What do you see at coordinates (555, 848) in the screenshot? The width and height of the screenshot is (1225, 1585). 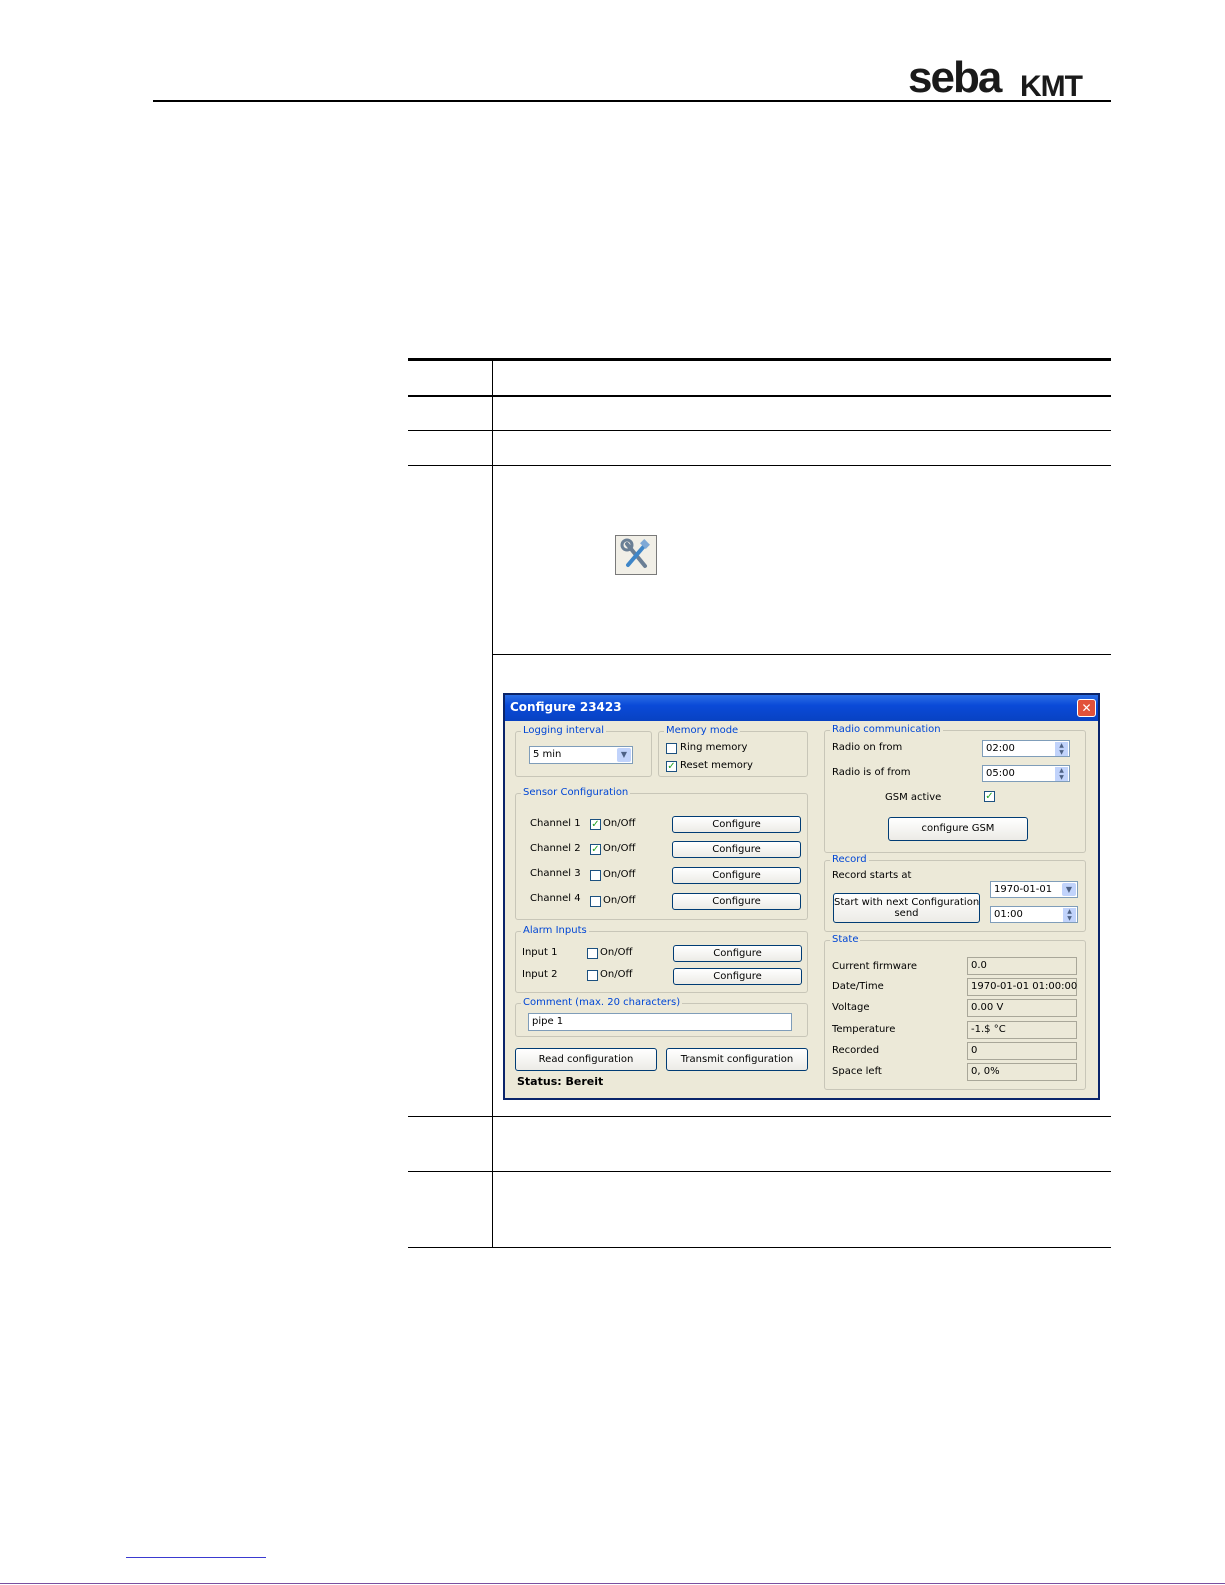 I see `channel-label: Channel 2` at bounding box center [555, 848].